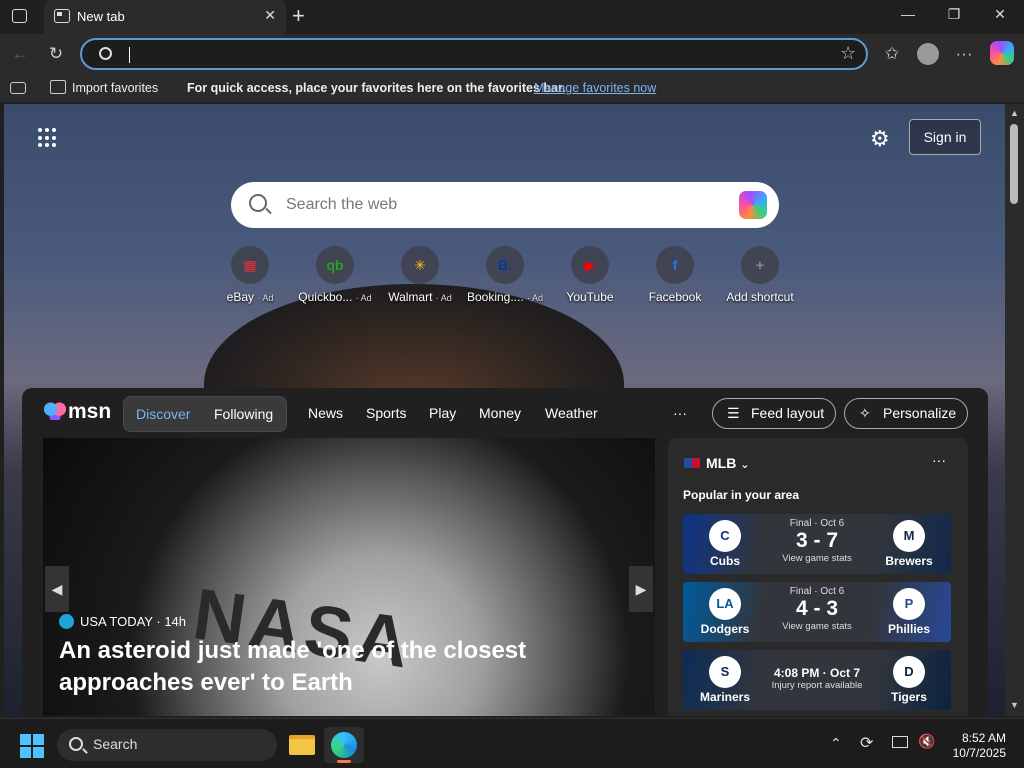  What do you see at coordinates (250, 265) in the screenshot?
I see `shortcut-icon: ▦` at bounding box center [250, 265].